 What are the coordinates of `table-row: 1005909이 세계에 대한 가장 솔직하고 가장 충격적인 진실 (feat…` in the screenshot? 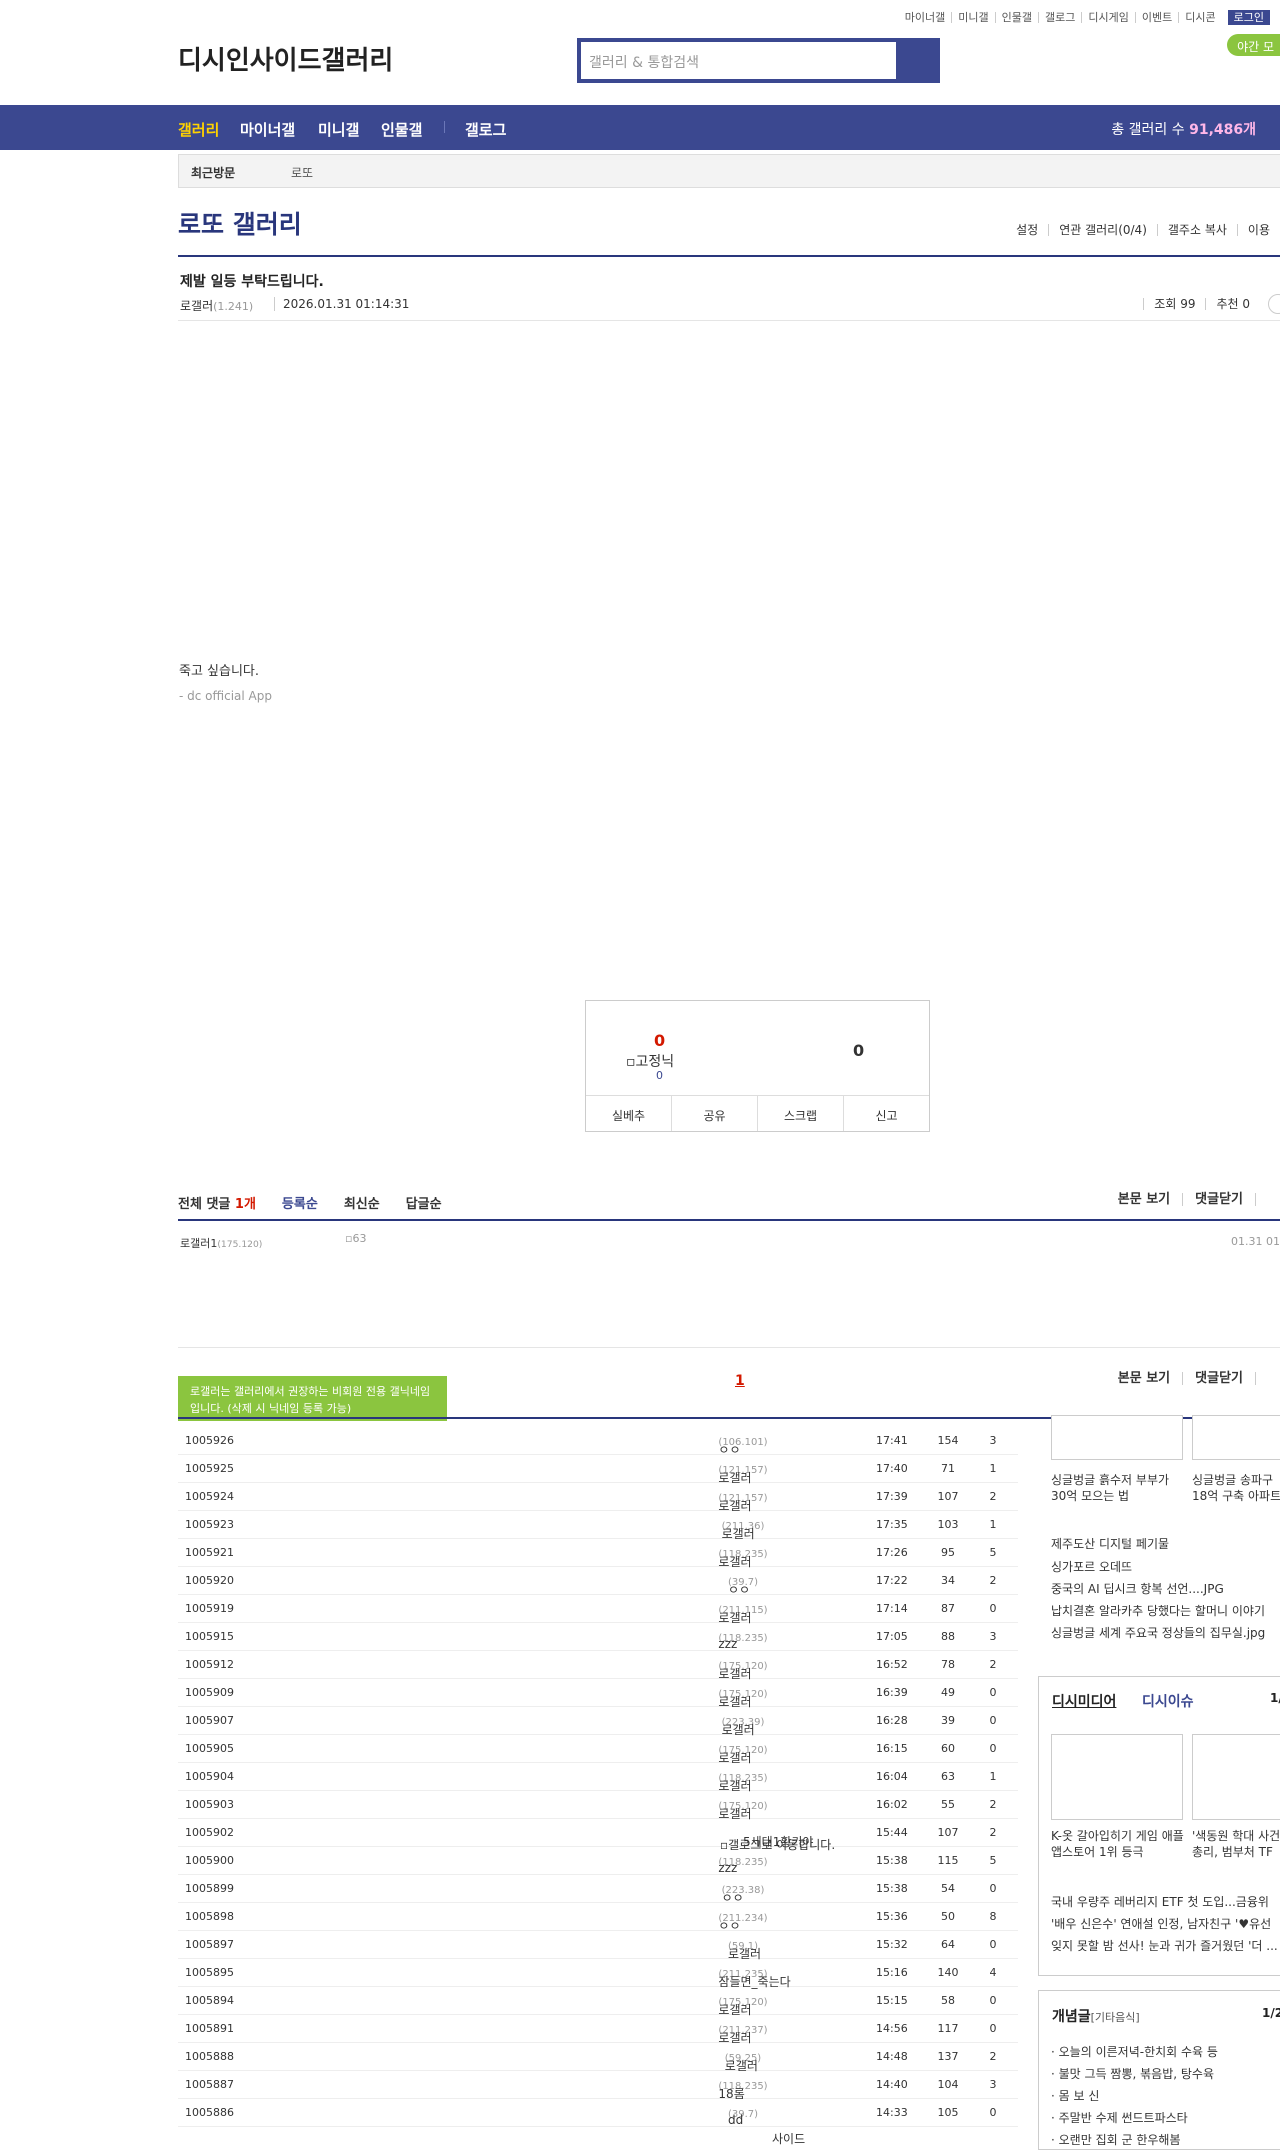 It's located at (598, 1694).